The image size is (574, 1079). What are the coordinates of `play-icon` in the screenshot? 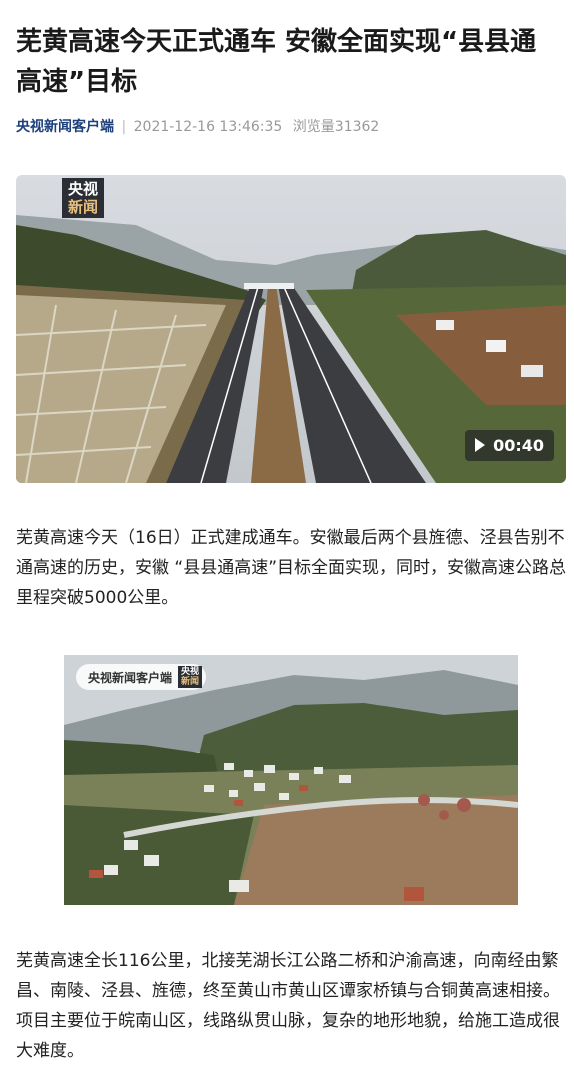 It's located at (480, 445).